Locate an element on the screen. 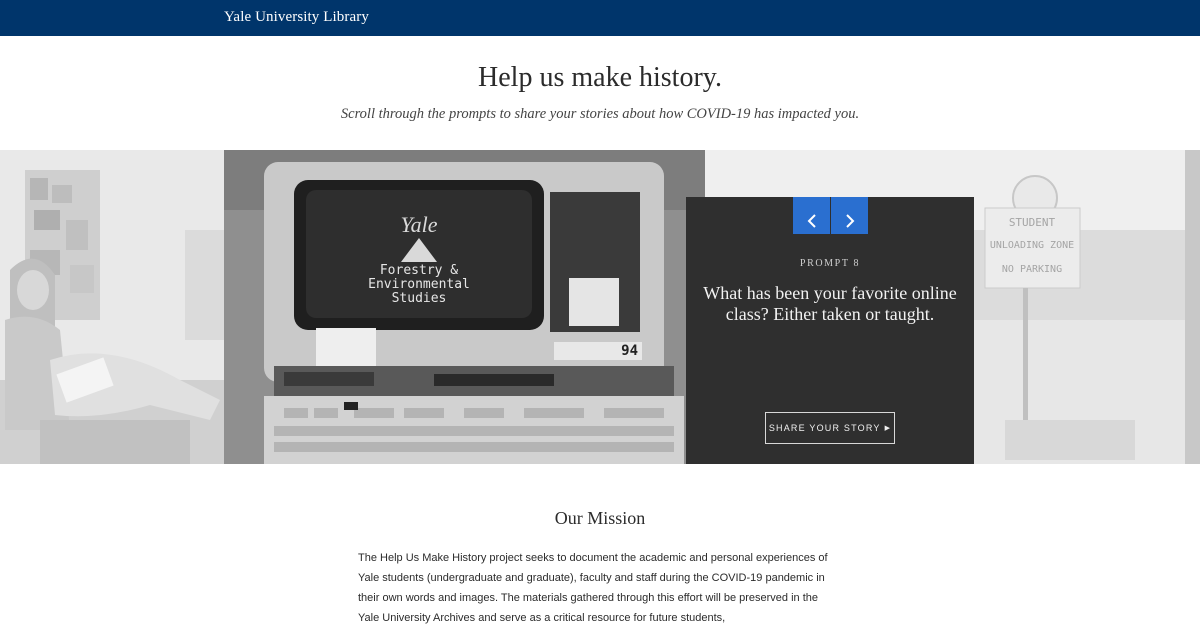 This screenshot has height=627, width=1200. site-header: Yale University Library is located at coordinates (600, 18).